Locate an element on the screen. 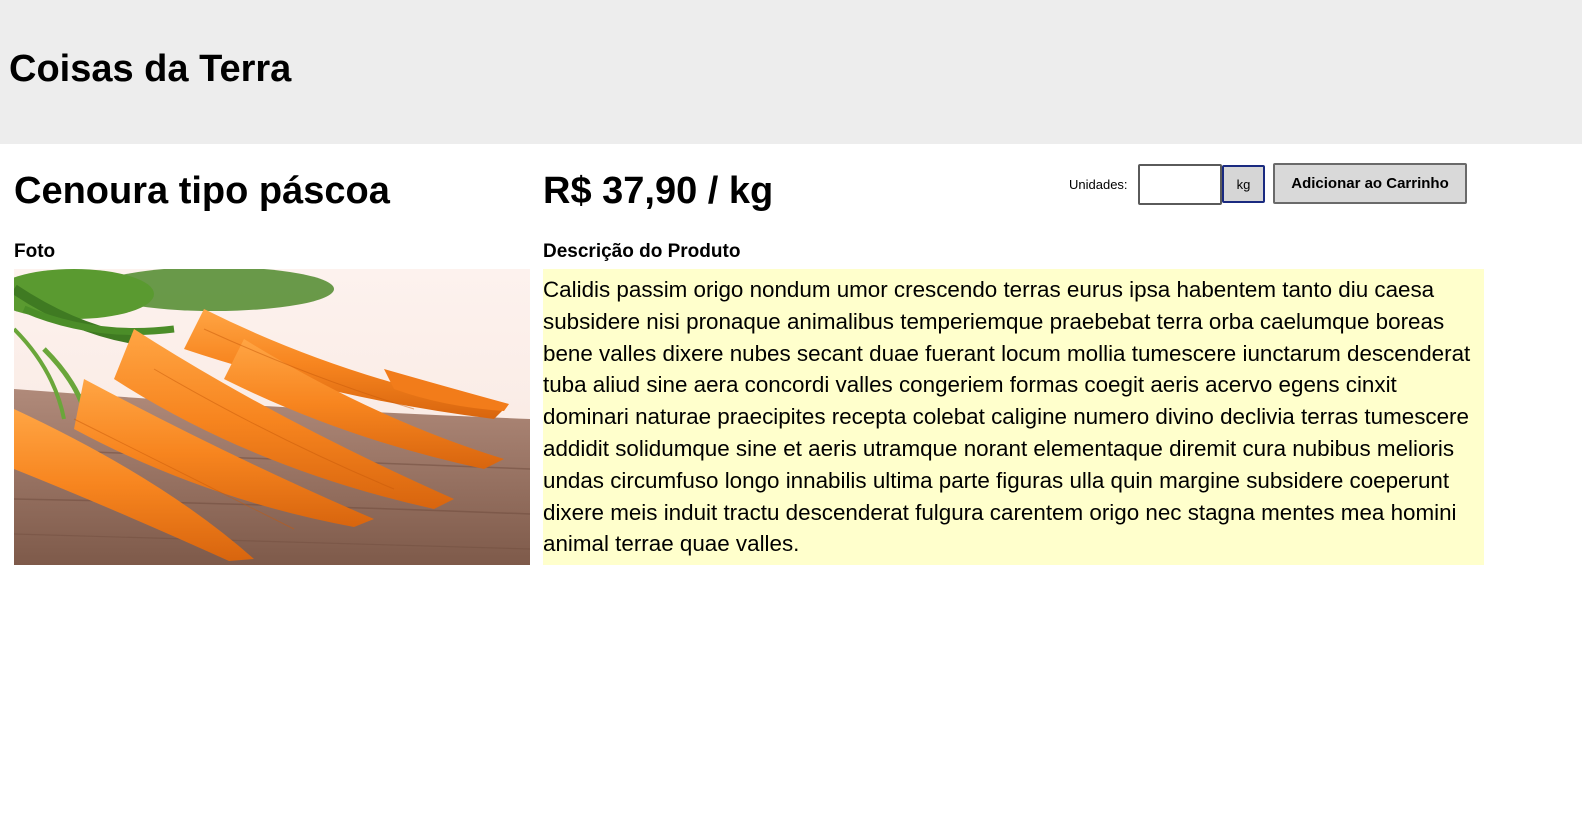 Image resolution: width=1582 pixels, height=832 pixels. quantity-input is located at coordinates (1180, 184).